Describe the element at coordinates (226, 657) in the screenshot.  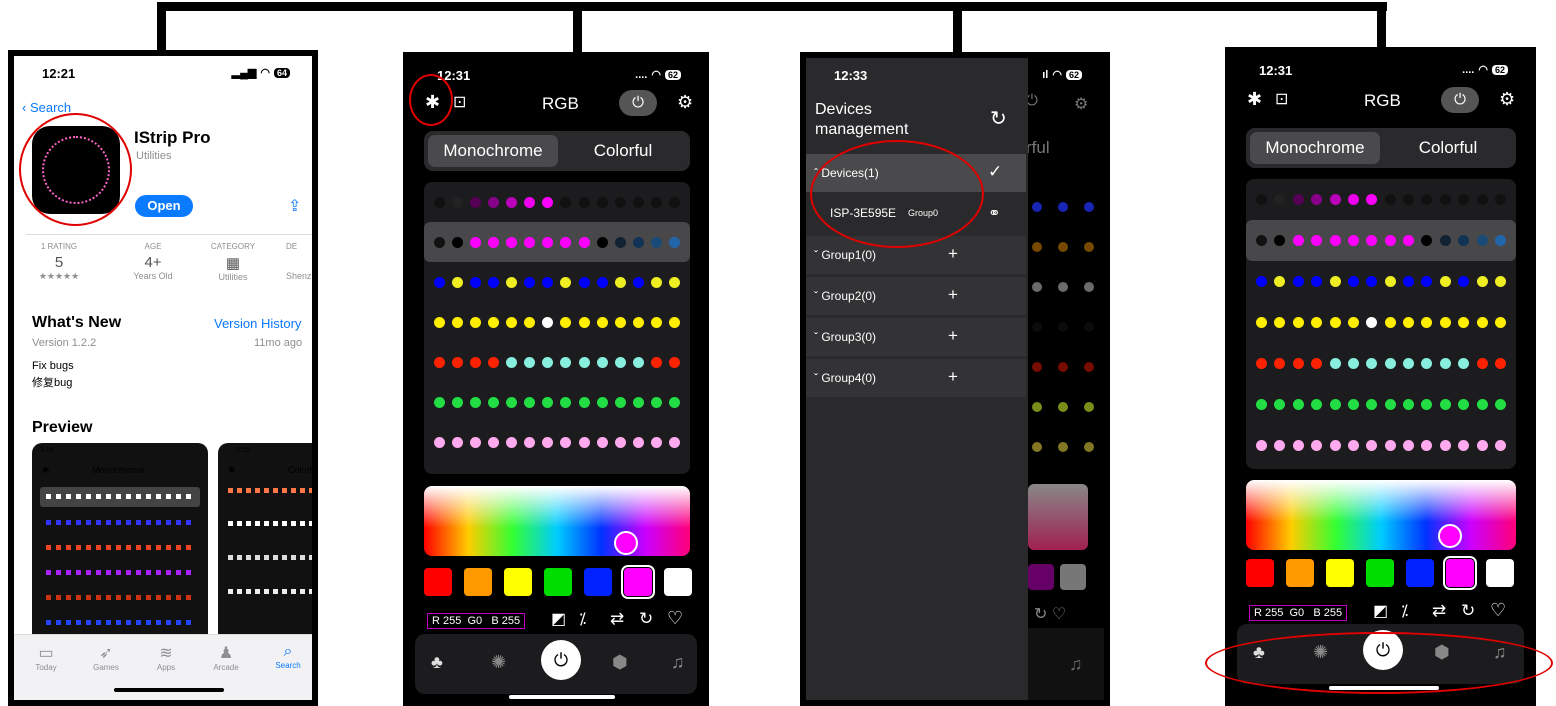
I see `tab-arcade: ♟ Arcade` at that location.